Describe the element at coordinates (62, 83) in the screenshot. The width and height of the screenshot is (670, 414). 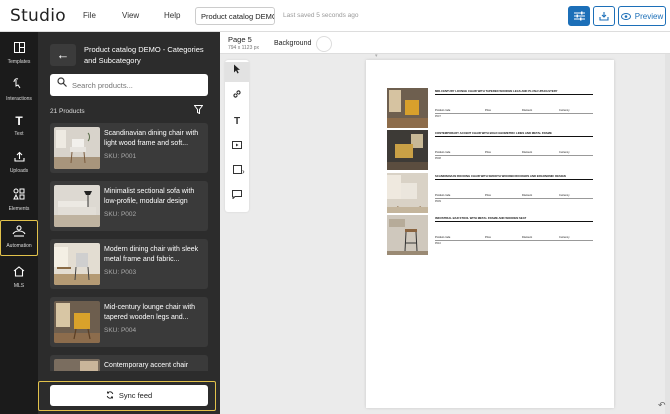
I see `search-icon` at that location.